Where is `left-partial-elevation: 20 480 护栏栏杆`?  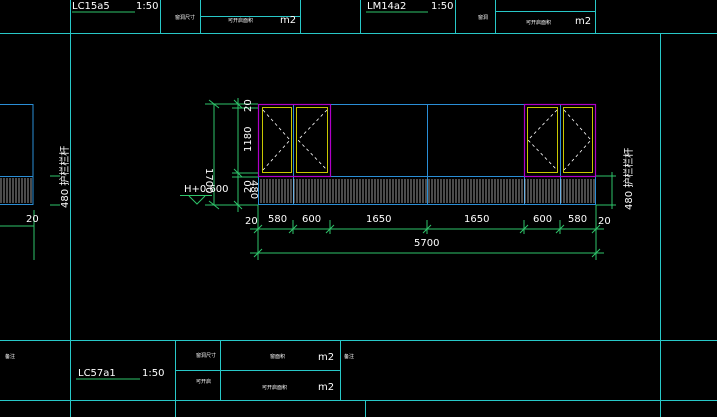 left-partial-elevation: 20 480 护栏栏杆 is located at coordinates (35, 182).